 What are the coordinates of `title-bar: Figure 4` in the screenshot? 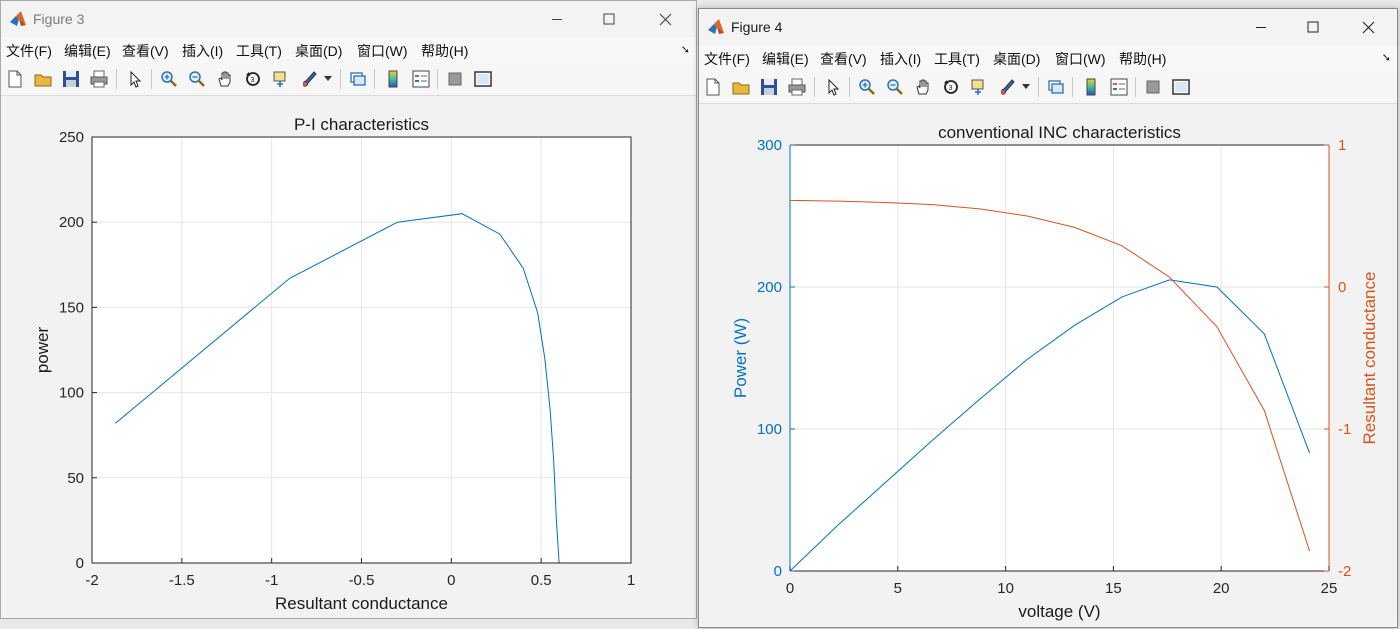 It's located at (1048, 27).